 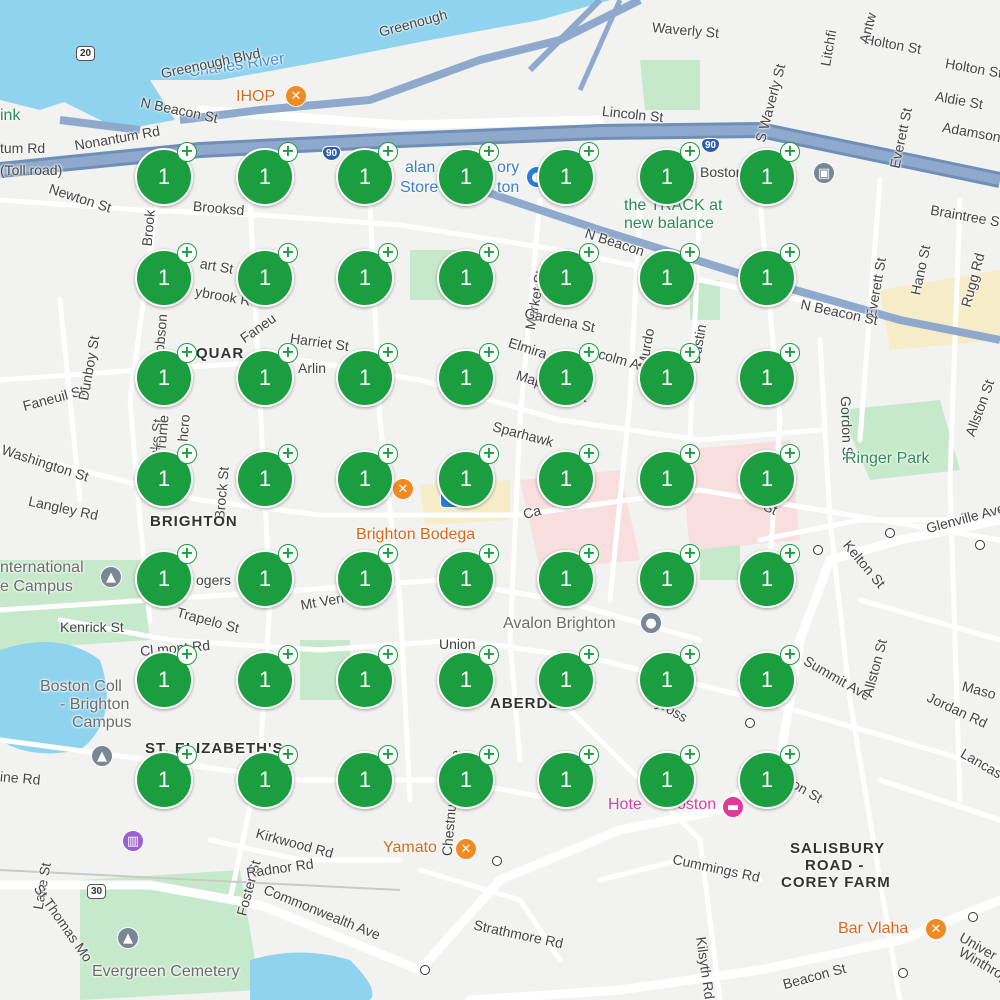 What do you see at coordinates (651, 623) in the screenshot?
I see `place-icon: ●` at bounding box center [651, 623].